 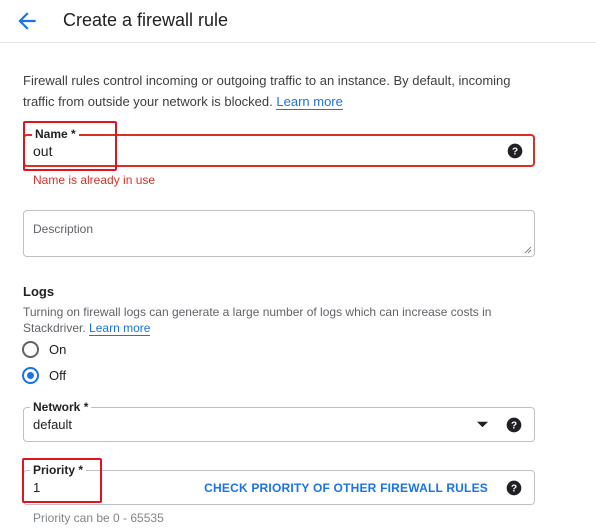 I want to click on network-selected-value: default, so click(x=53, y=424).